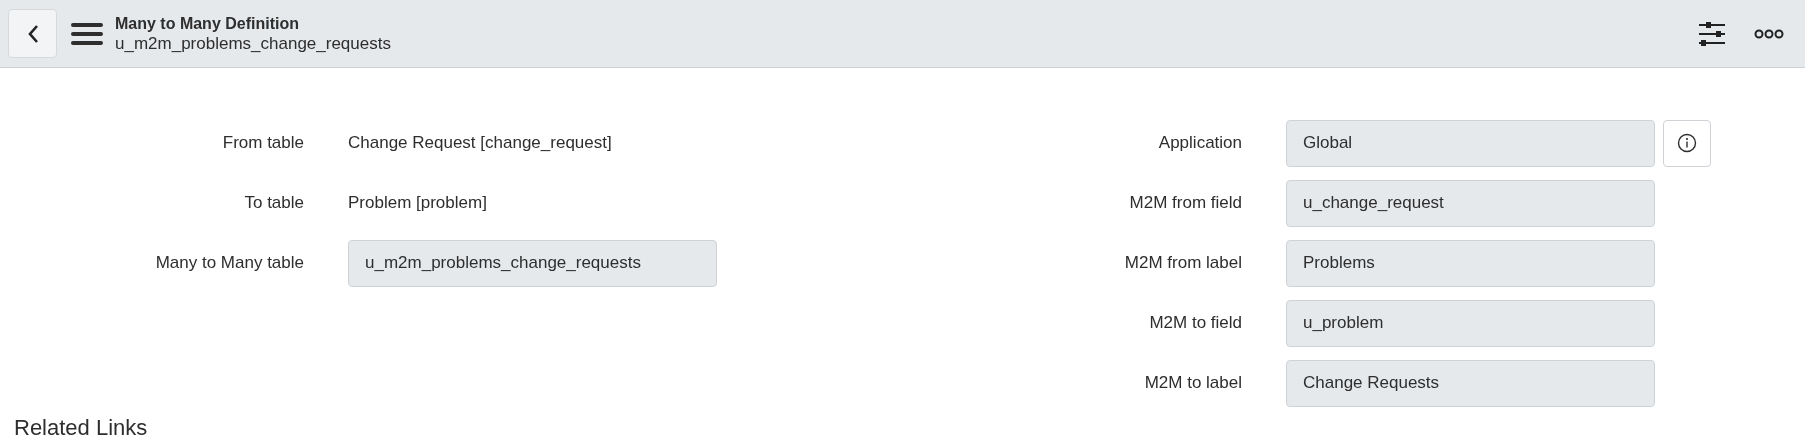 The height and width of the screenshot is (448, 1805). What do you see at coordinates (1185, 203) in the screenshot?
I see `field-label: M2M from field` at bounding box center [1185, 203].